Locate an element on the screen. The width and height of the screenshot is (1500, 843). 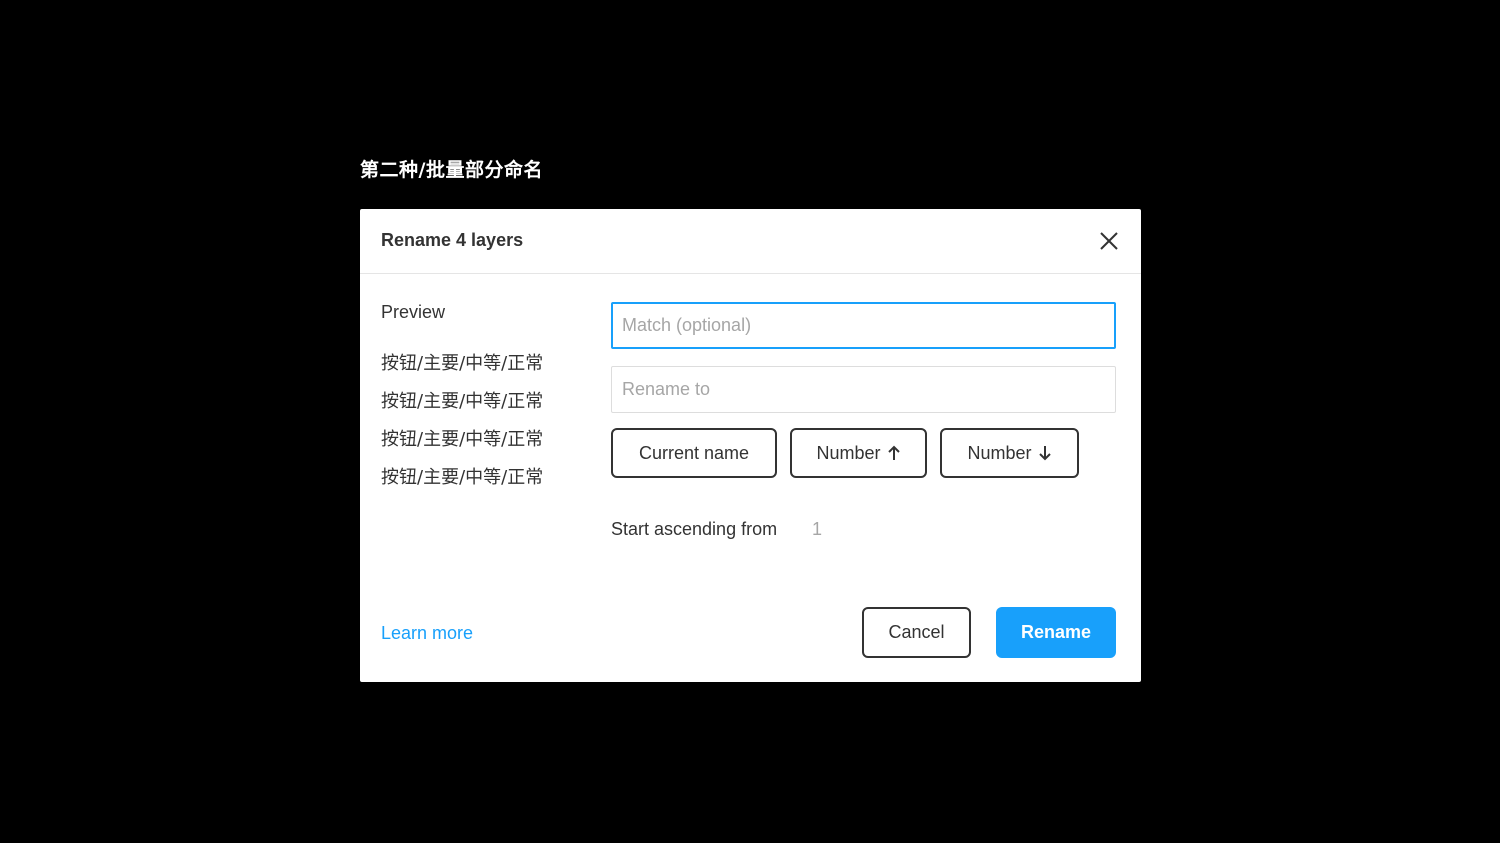
rename-button: Rename is located at coordinates (1056, 632).